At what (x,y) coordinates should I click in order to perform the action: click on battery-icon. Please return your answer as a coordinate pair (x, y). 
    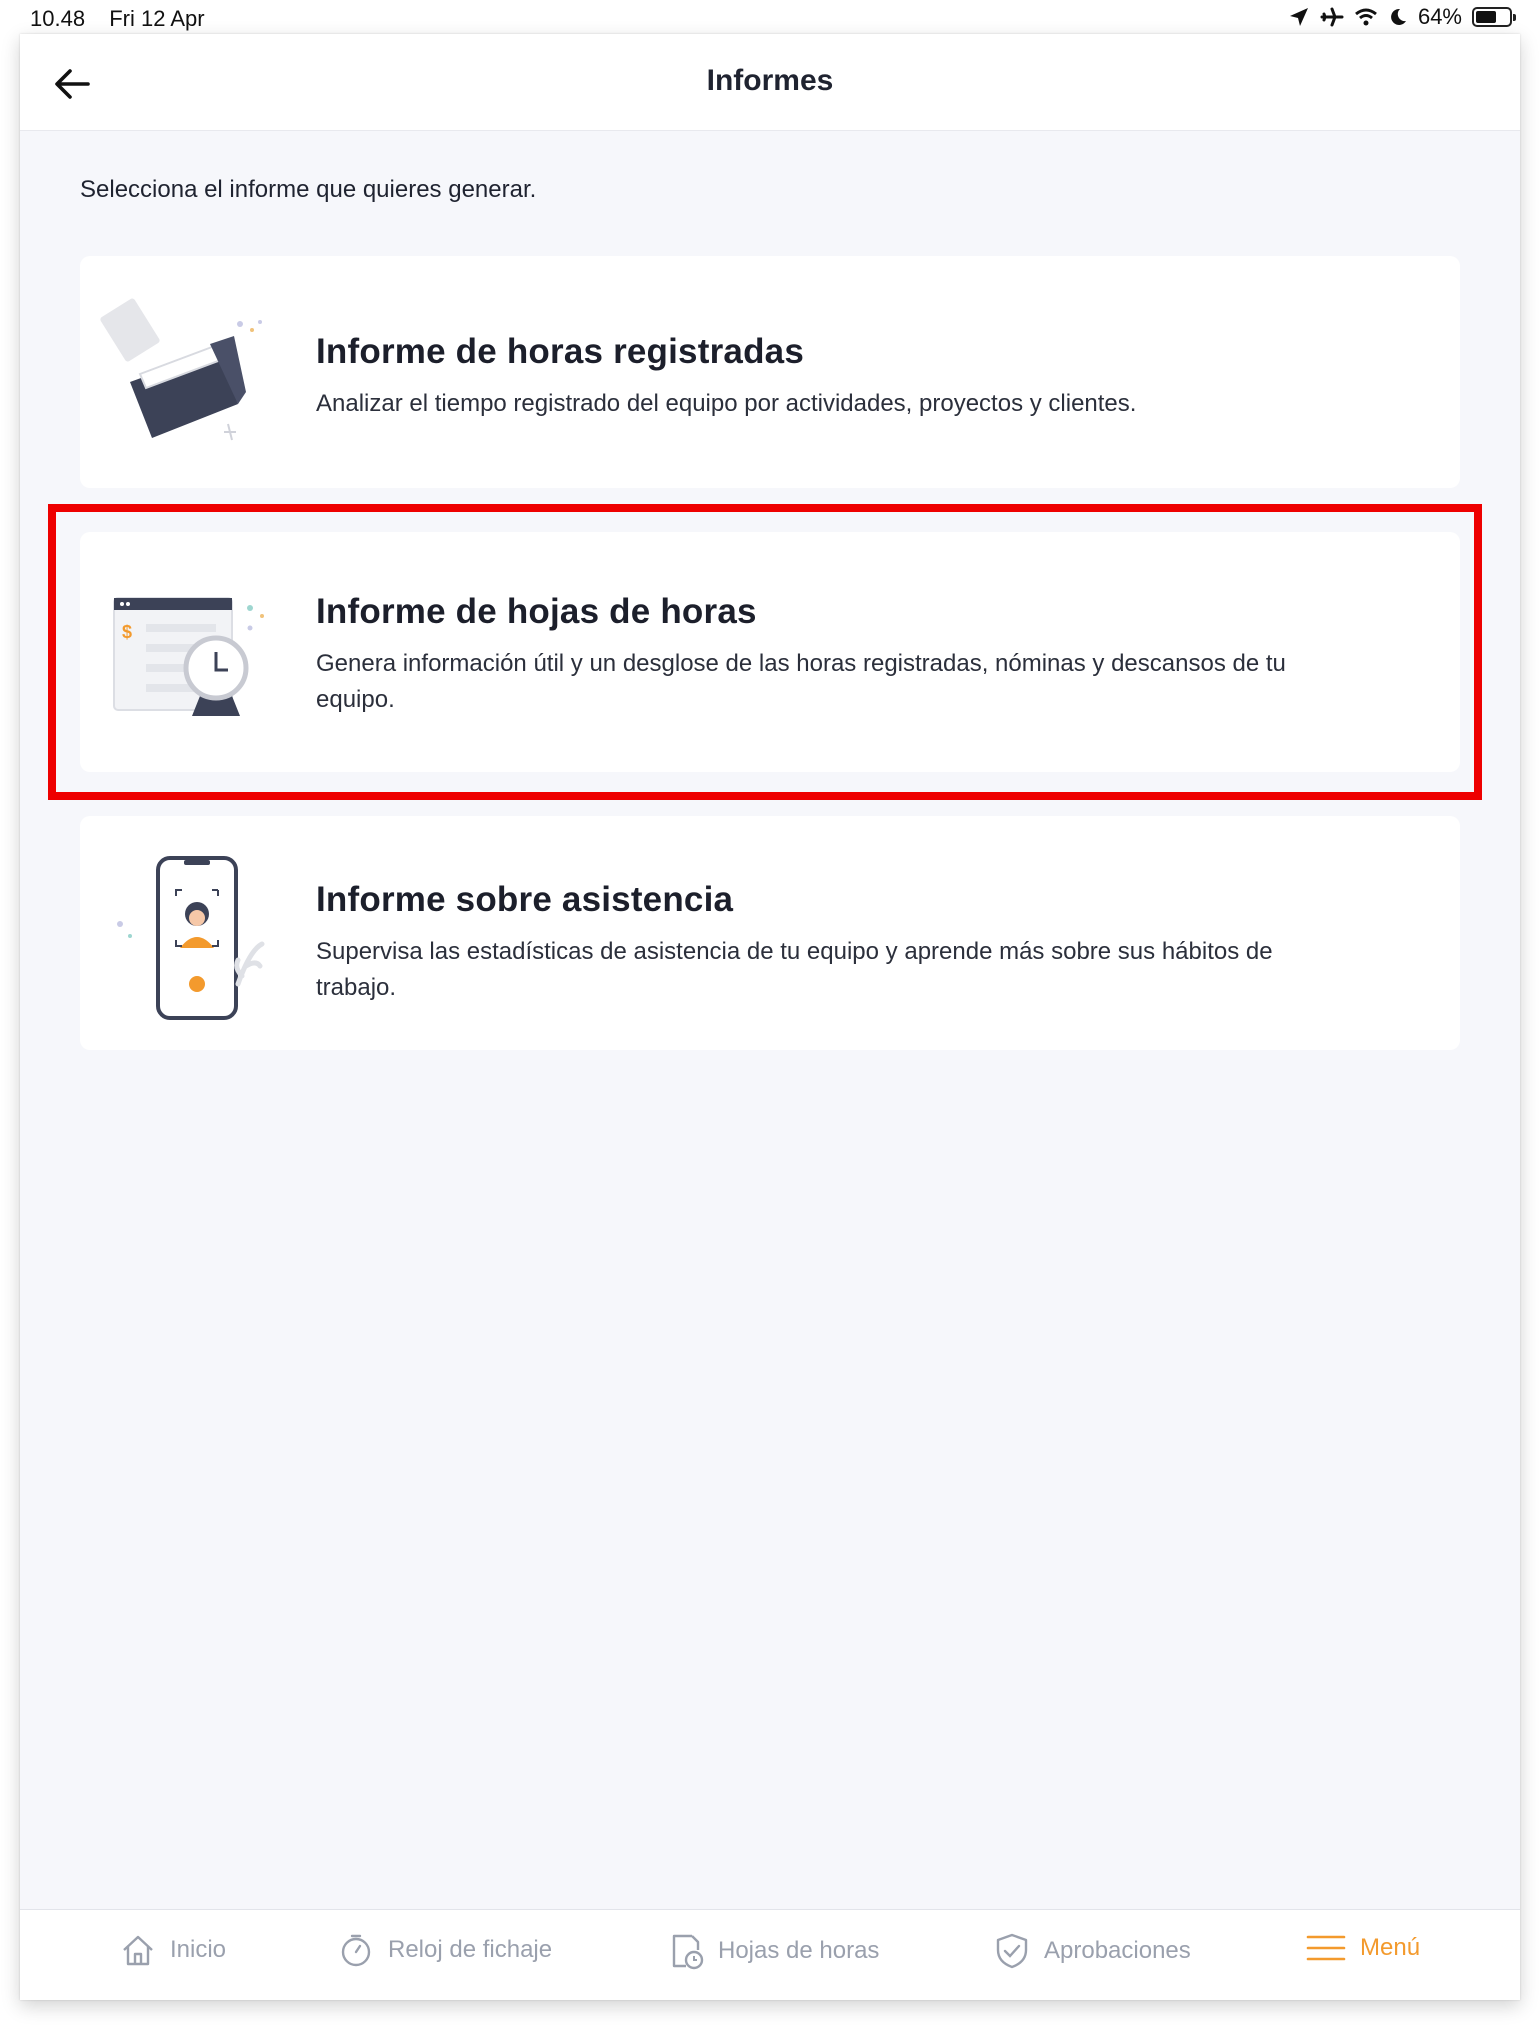
    Looking at the image, I should click on (1494, 17).